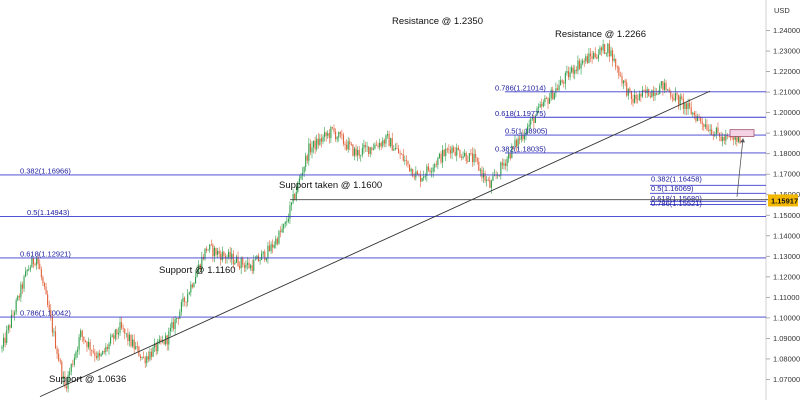  I want to click on y-tick-label: 1.22000, so click(786, 71).